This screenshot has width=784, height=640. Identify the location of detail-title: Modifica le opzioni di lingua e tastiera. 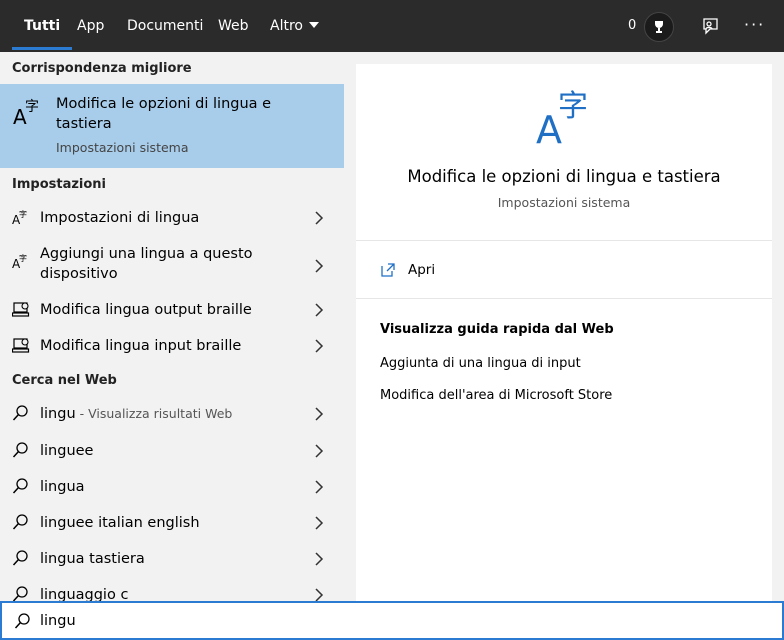
(564, 176).